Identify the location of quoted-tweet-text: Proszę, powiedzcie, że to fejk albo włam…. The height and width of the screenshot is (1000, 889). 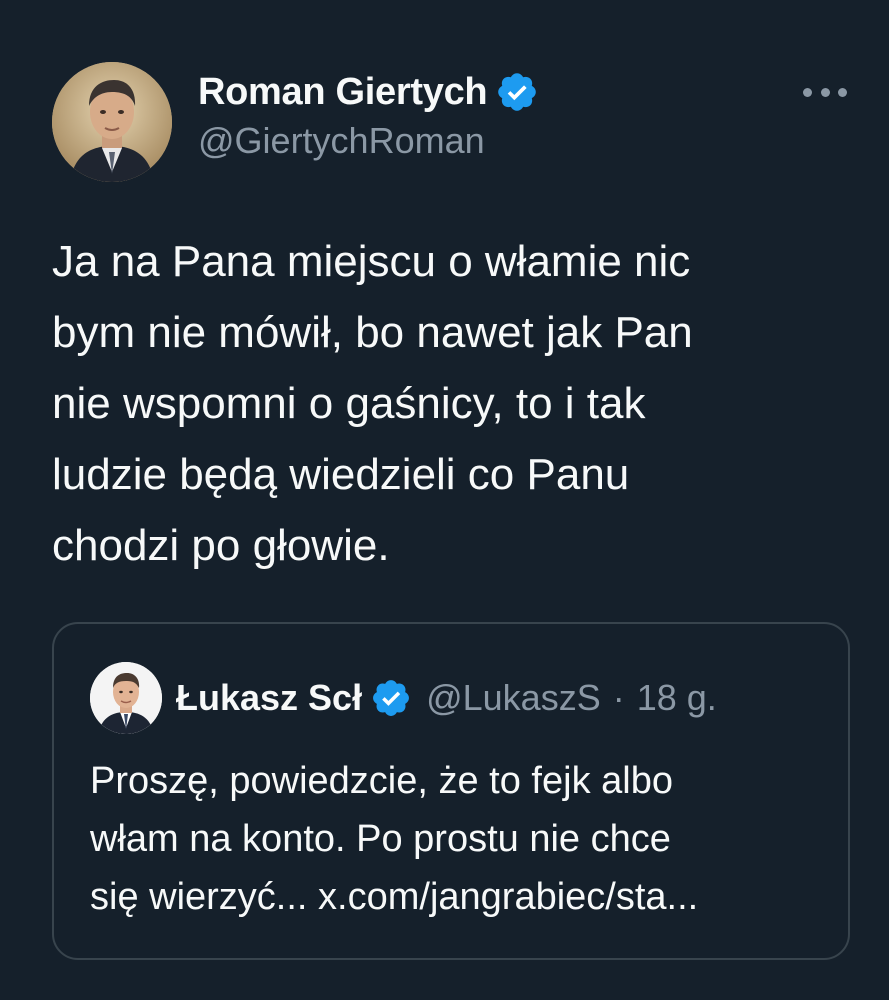
(394, 839).